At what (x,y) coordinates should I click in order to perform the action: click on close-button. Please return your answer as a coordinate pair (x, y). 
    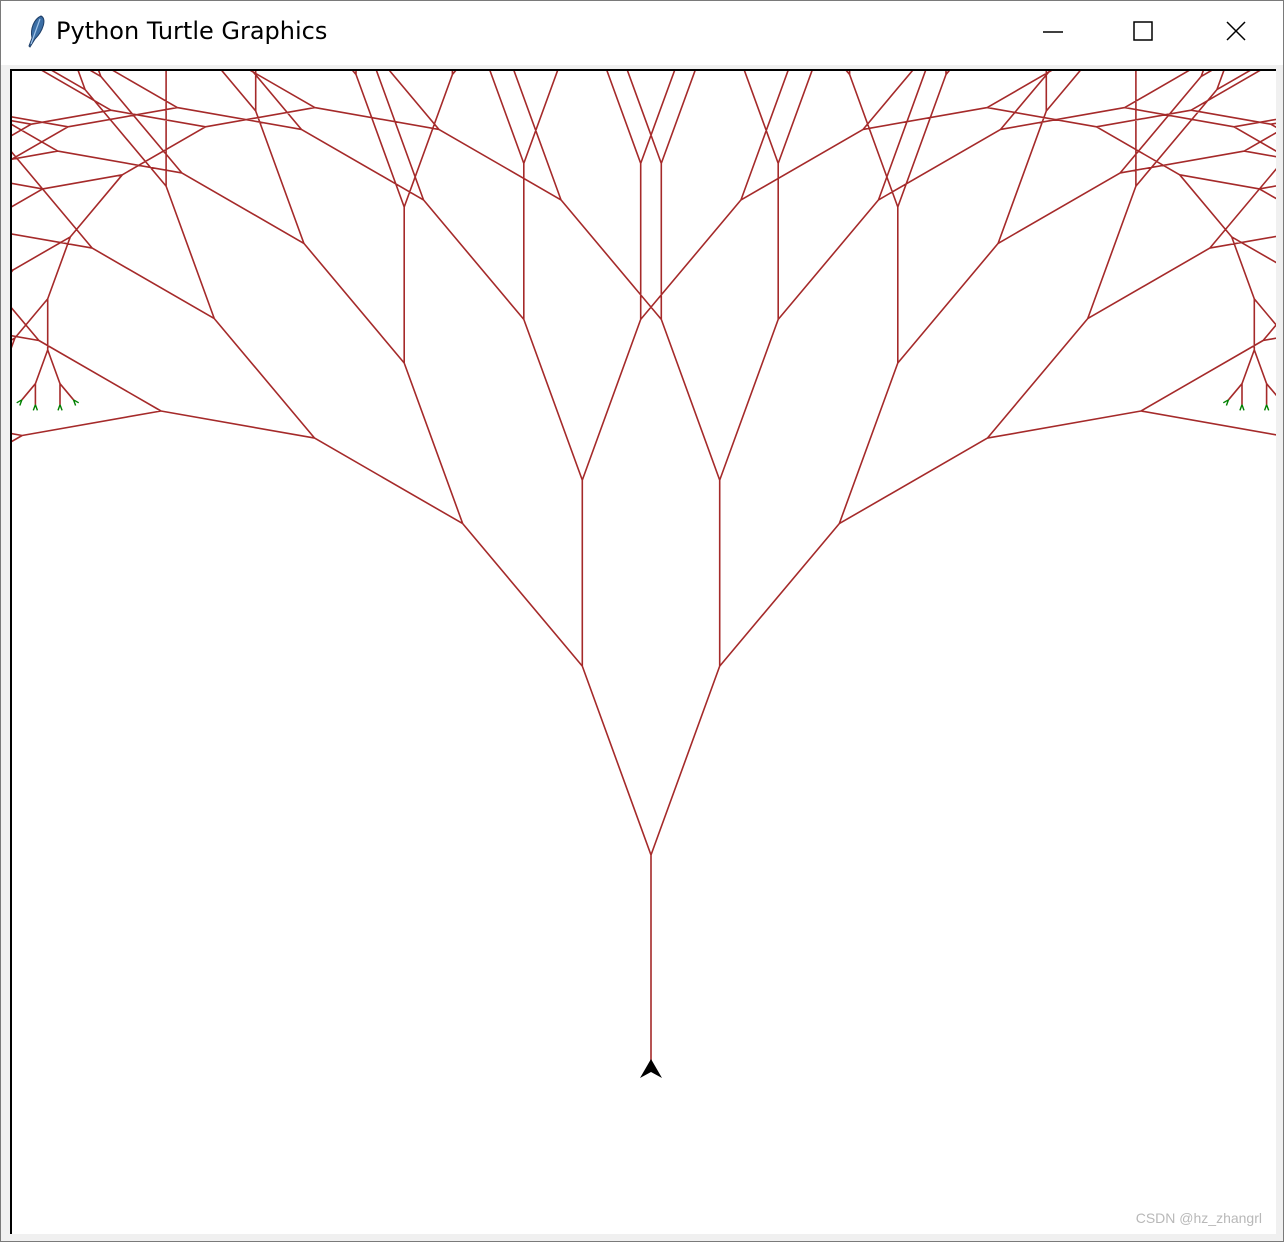
    Looking at the image, I should click on (1235, 32).